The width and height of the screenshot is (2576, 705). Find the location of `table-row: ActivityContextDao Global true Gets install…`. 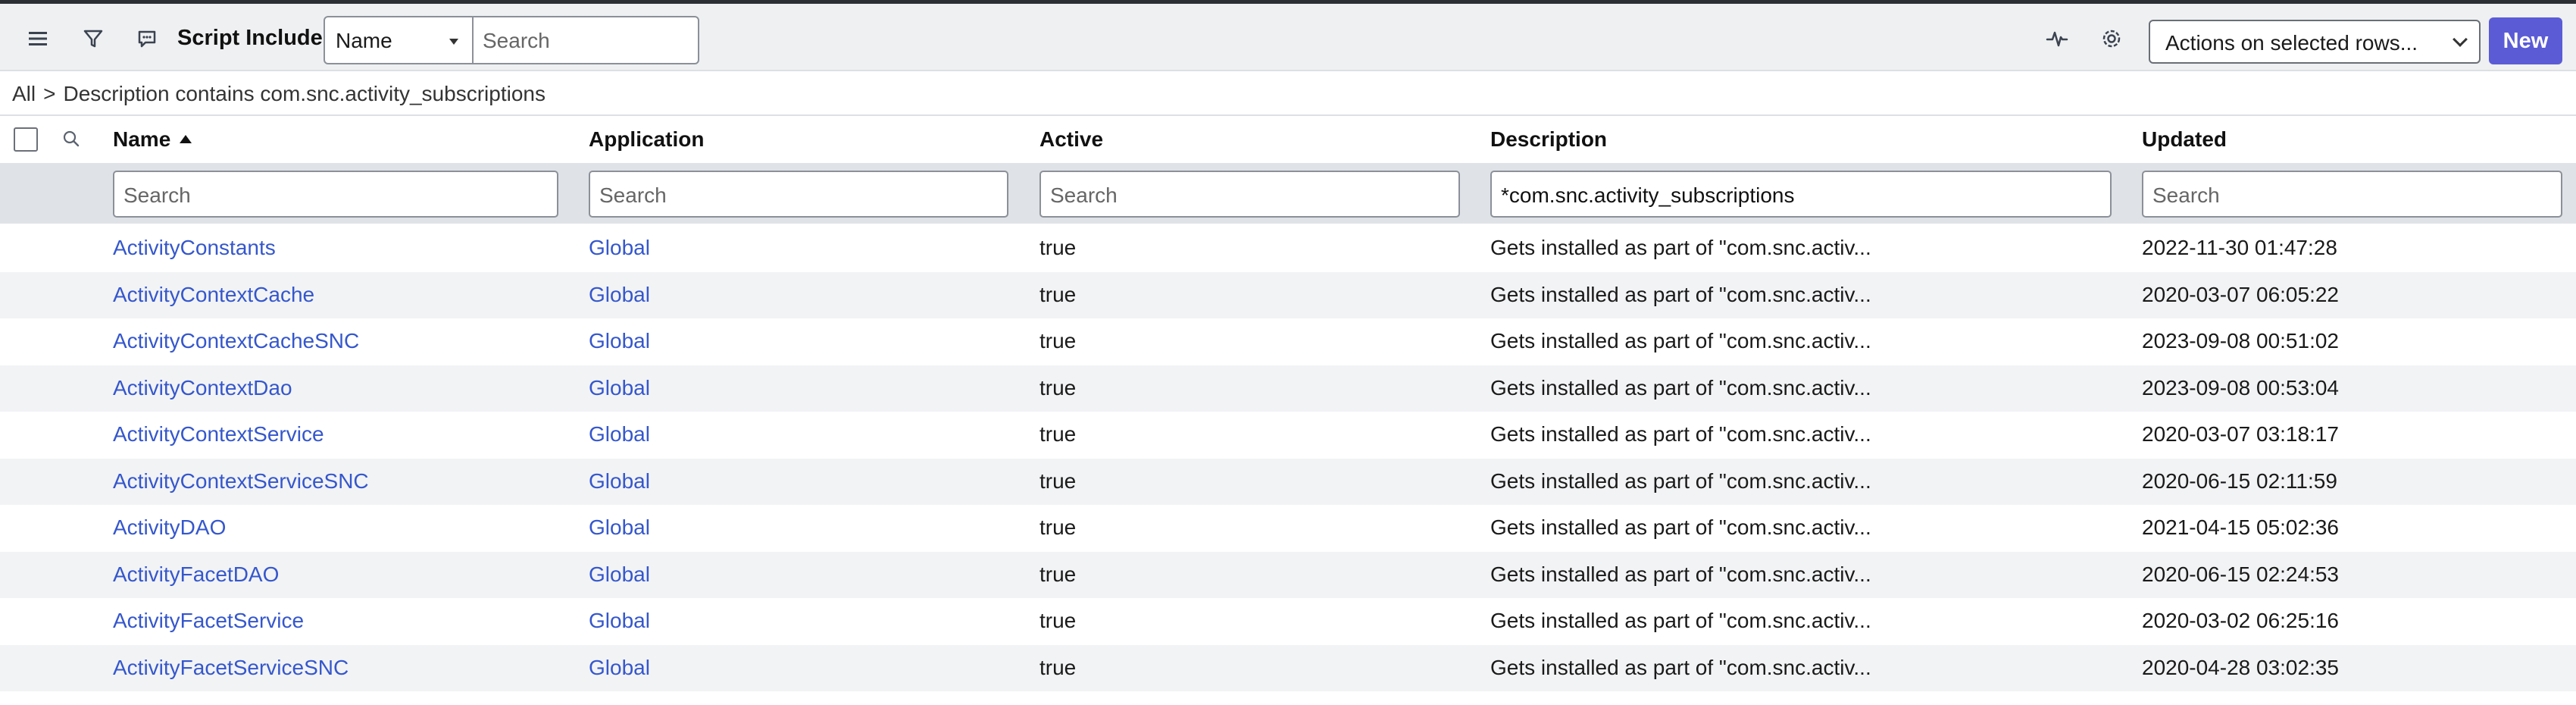

table-row: ActivityContextDao Global true Gets install… is located at coordinates (1288, 388).